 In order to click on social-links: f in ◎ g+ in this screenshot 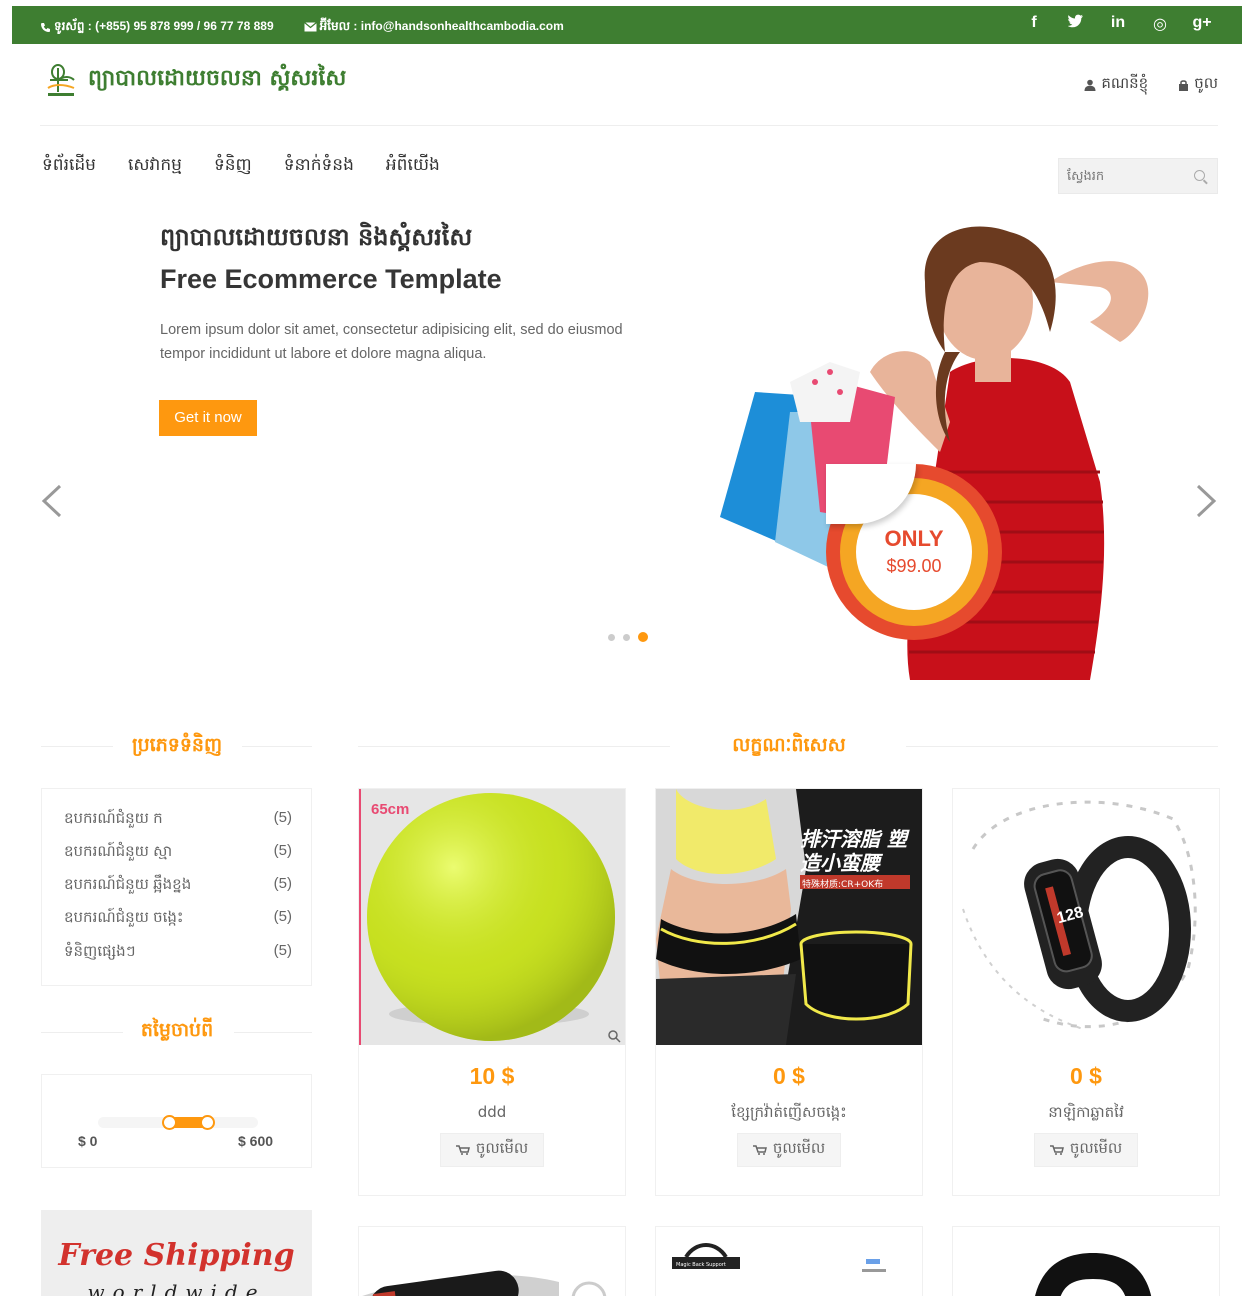, I will do `click(1118, 24)`.